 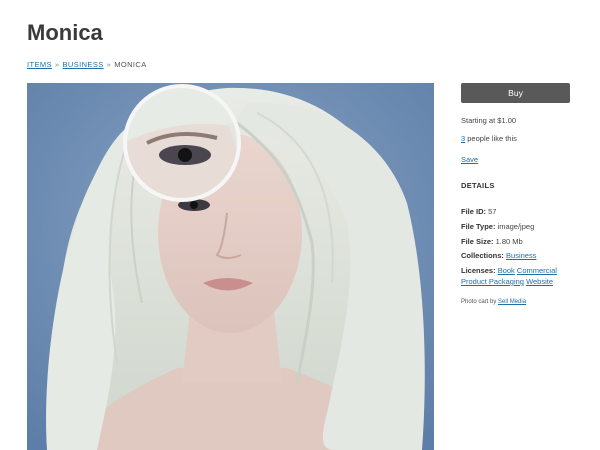 I want to click on licenses-label: Licenses:, so click(x=478, y=270).